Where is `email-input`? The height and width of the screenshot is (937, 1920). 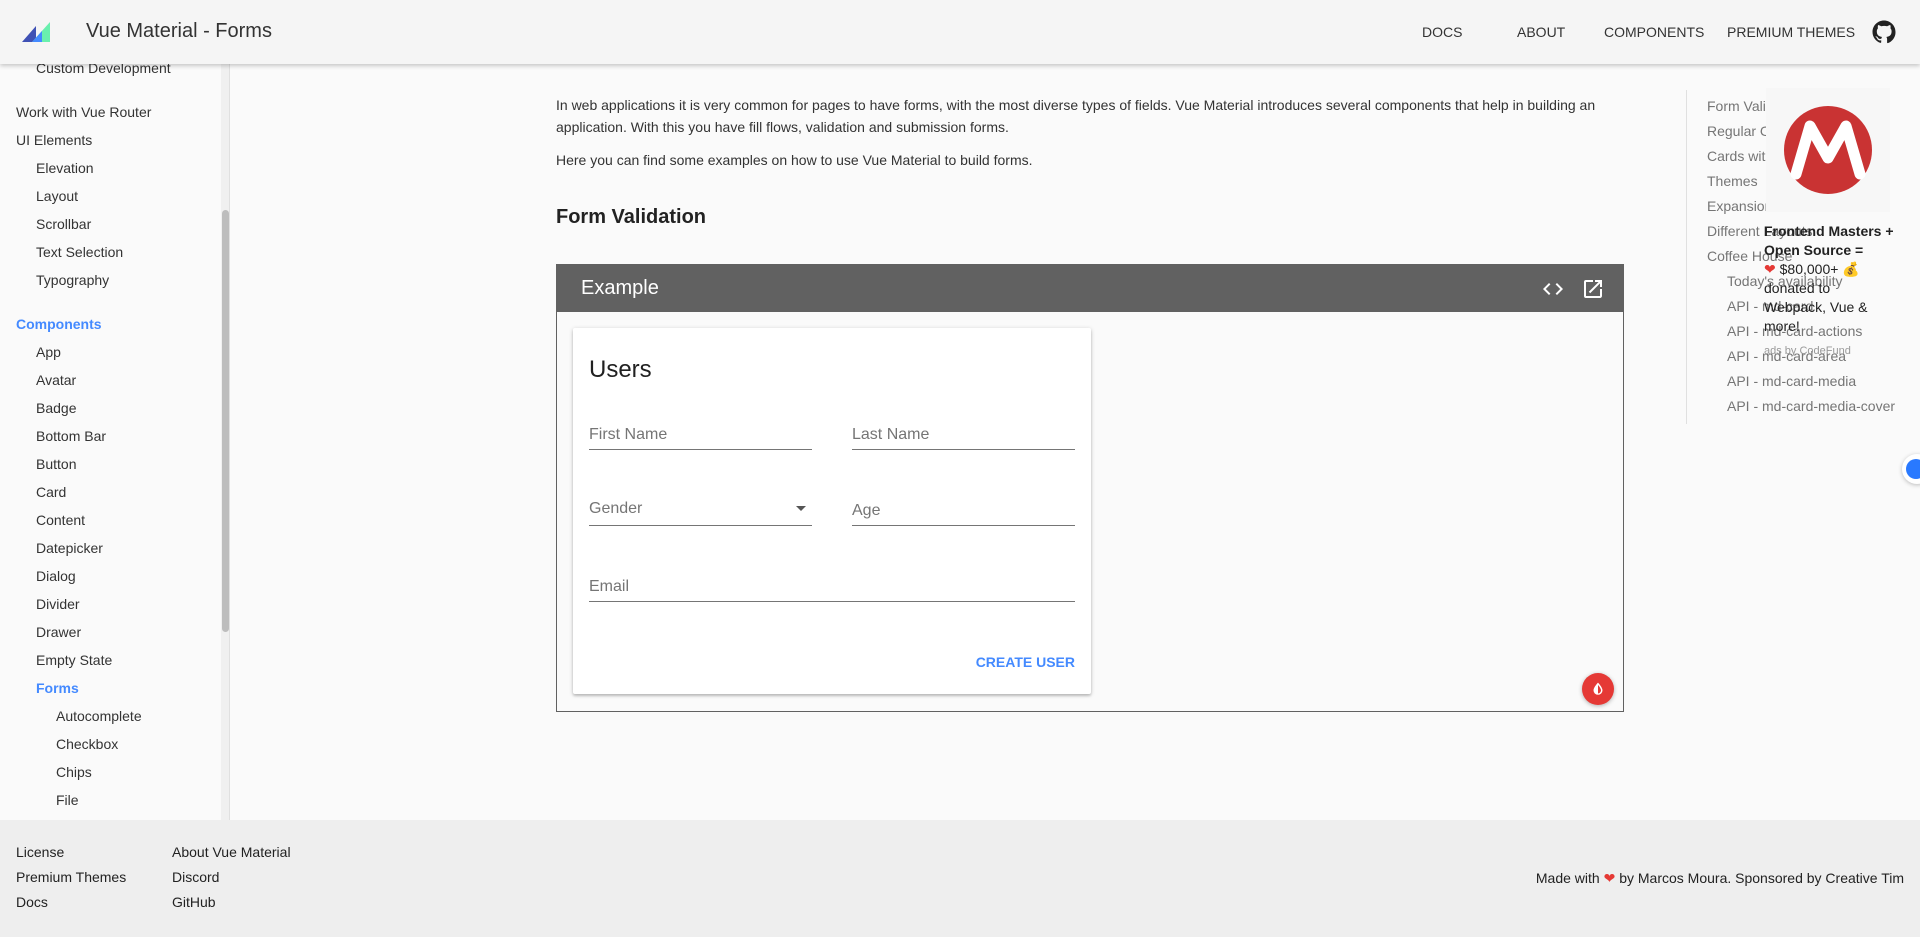
email-input is located at coordinates (832, 583).